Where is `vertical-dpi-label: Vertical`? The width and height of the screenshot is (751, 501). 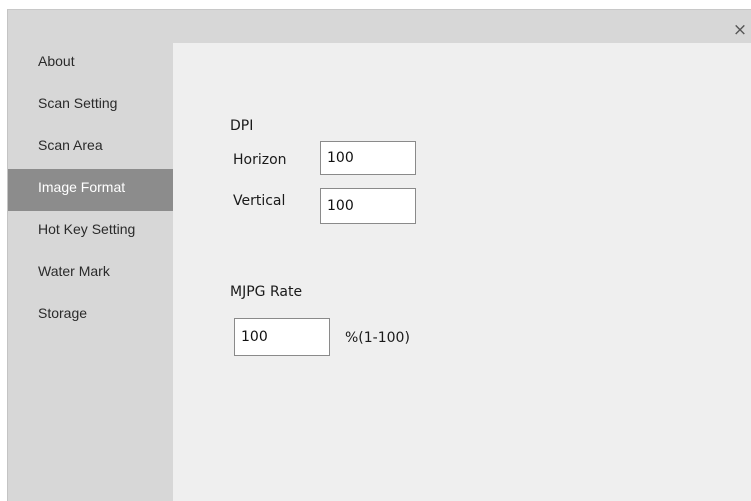 vertical-dpi-label: Vertical is located at coordinates (259, 201).